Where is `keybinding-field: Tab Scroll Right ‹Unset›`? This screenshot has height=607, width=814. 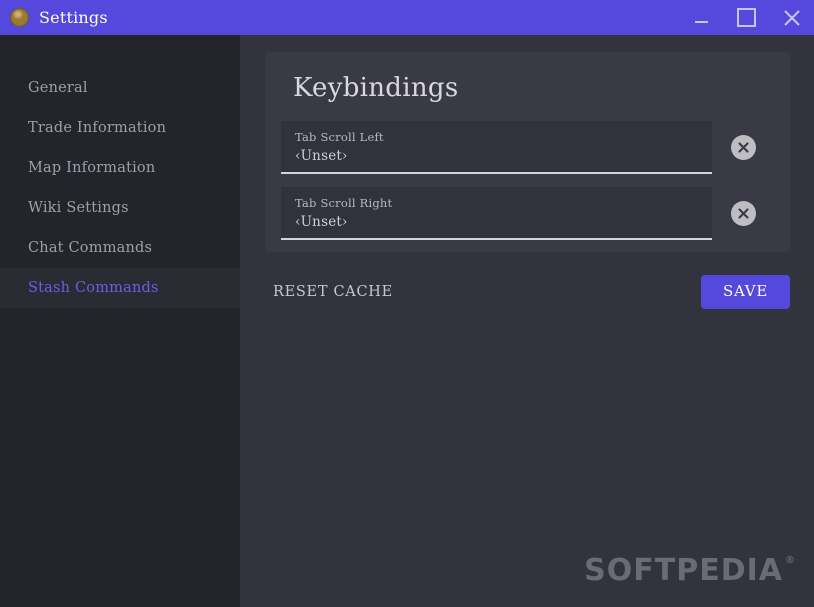 keybinding-field: Tab Scroll Right ‹Unset› is located at coordinates (496, 213).